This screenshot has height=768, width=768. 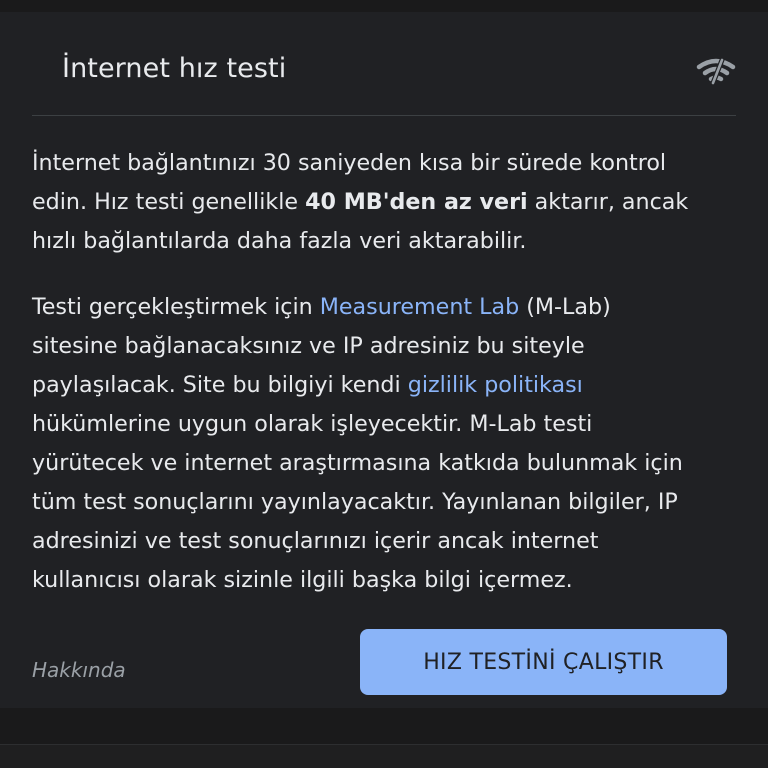 What do you see at coordinates (495, 385) in the screenshot?
I see `privacy-policy-link: gizlilik politikası` at bounding box center [495, 385].